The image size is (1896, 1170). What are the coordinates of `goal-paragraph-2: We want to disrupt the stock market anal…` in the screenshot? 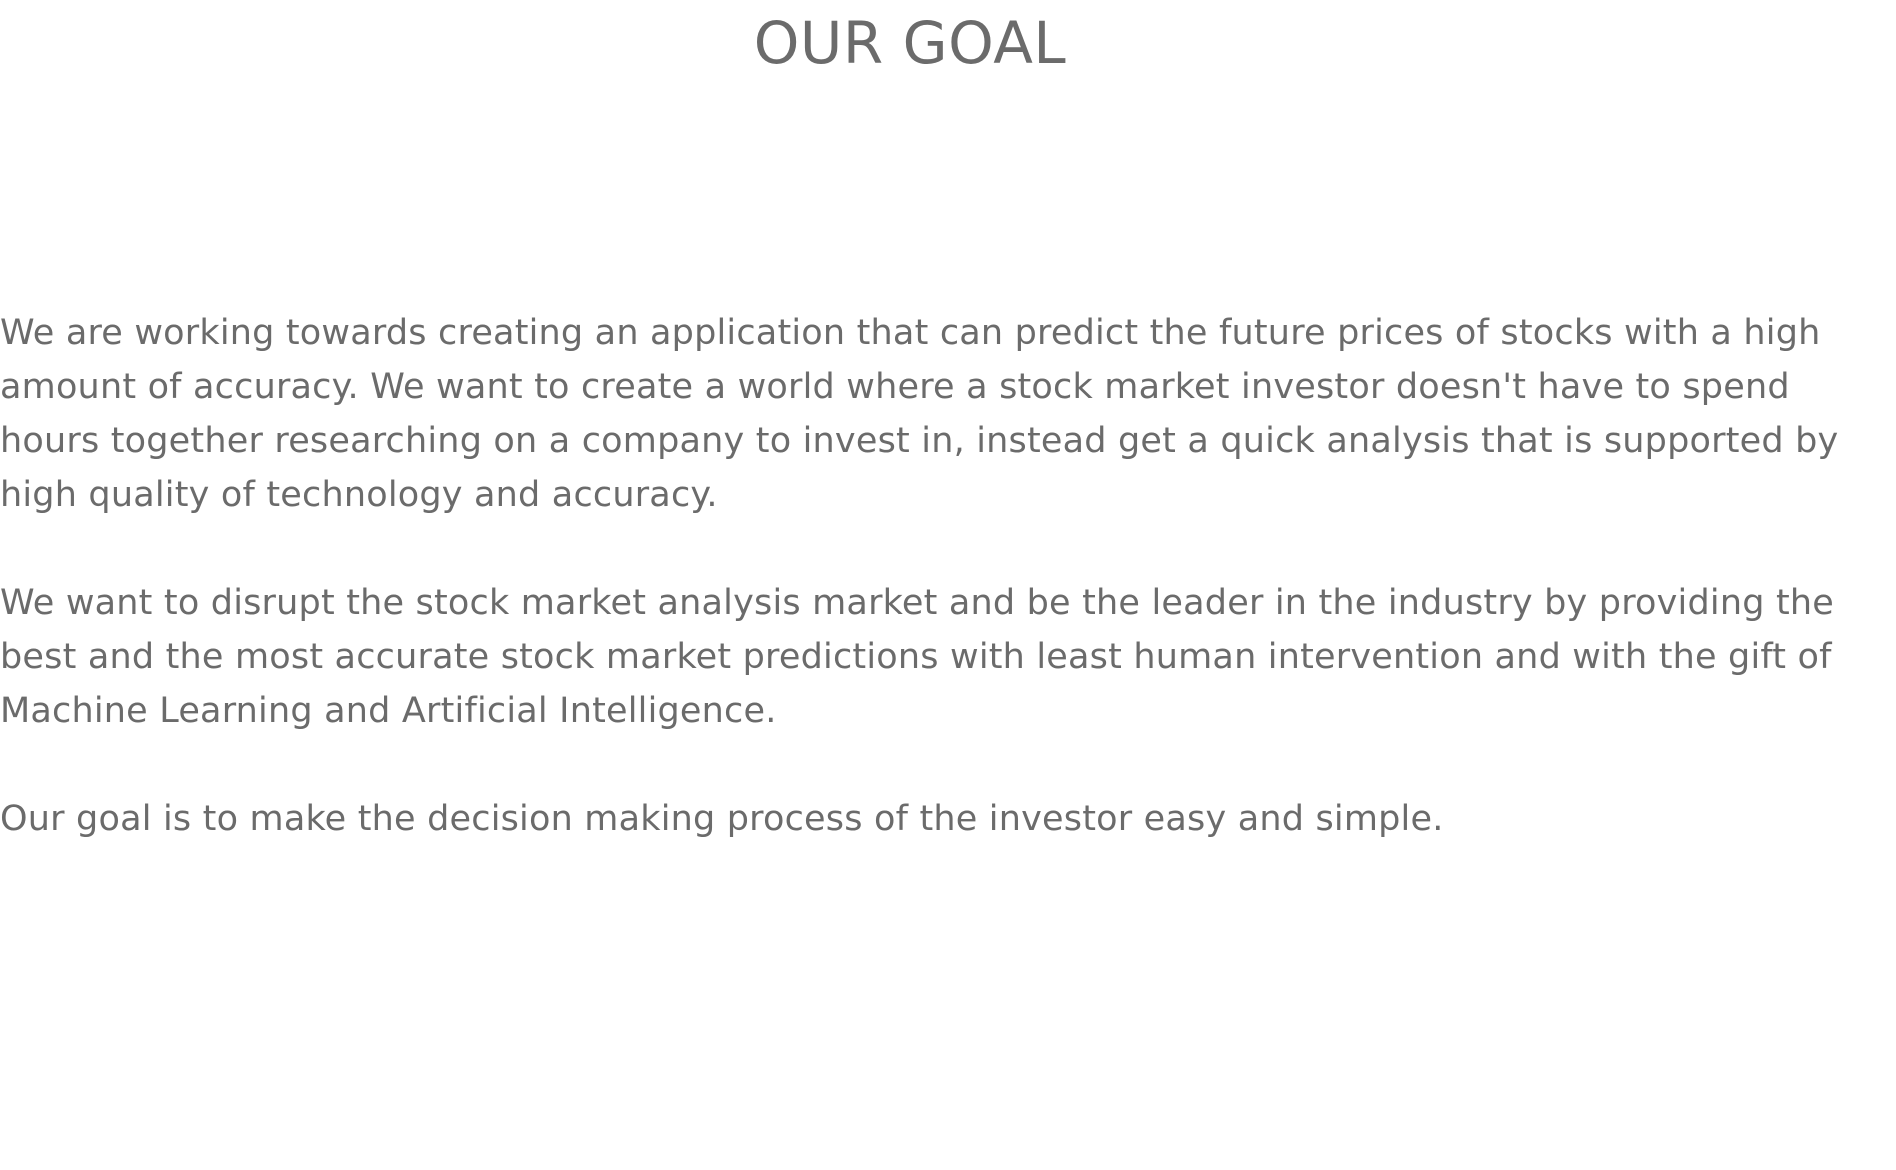 It's located at (917, 657).